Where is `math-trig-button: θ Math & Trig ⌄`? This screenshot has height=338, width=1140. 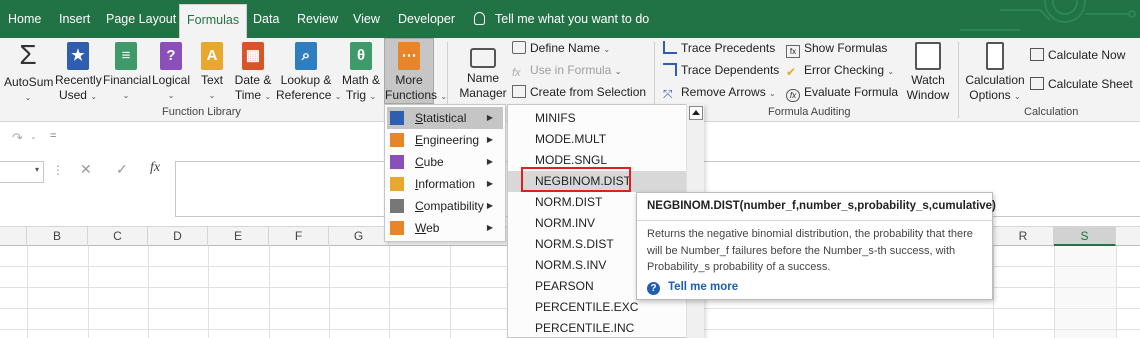 math-trig-button: θ Math & Trig ⌄ is located at coordinates (361, 72).